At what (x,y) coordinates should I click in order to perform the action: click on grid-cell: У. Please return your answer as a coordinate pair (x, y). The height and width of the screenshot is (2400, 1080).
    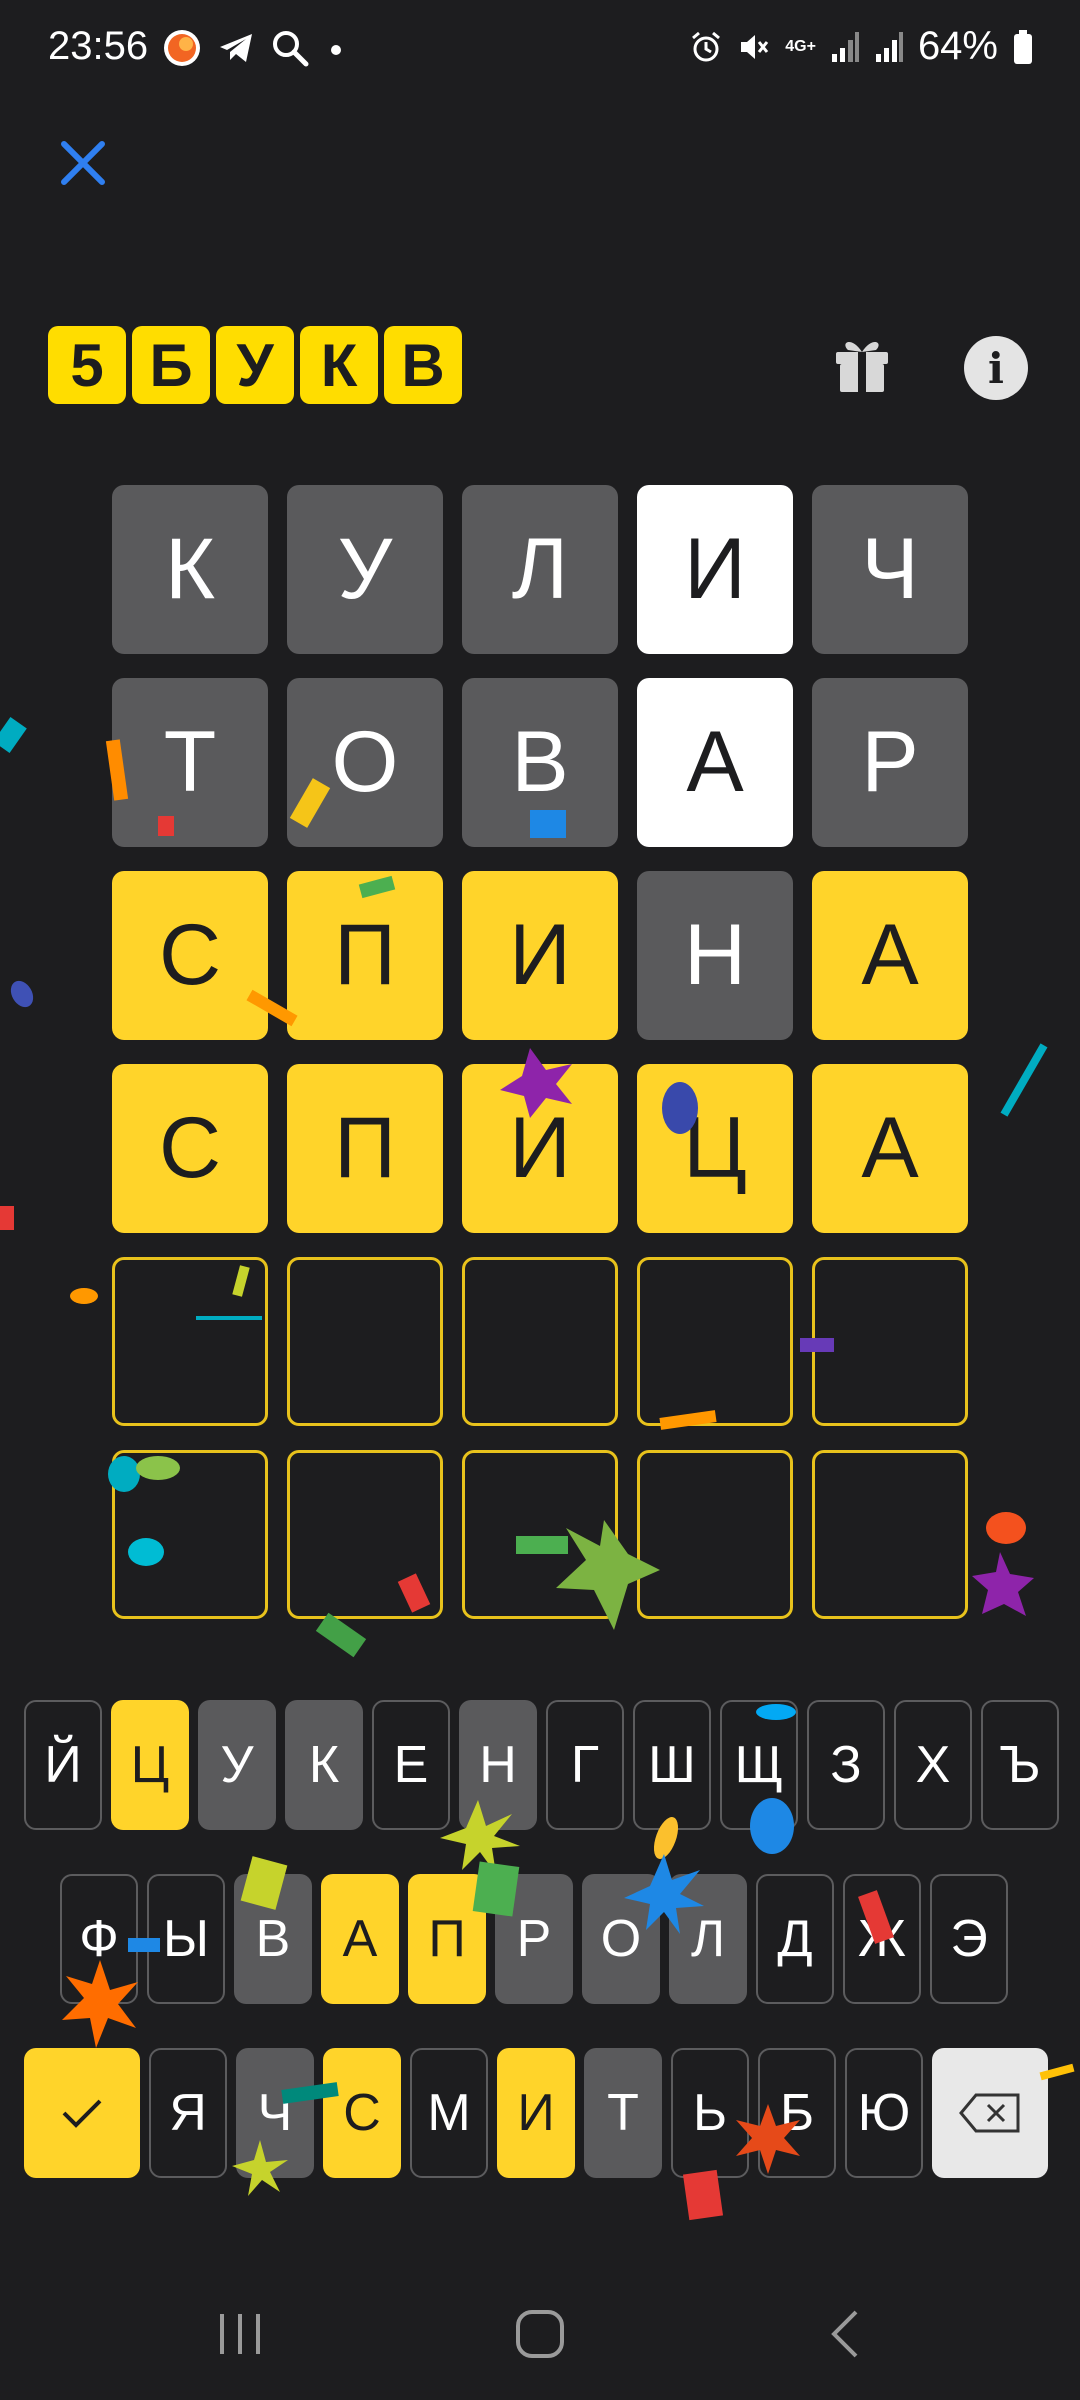
    Looking at the image, I should click on (365, 569).